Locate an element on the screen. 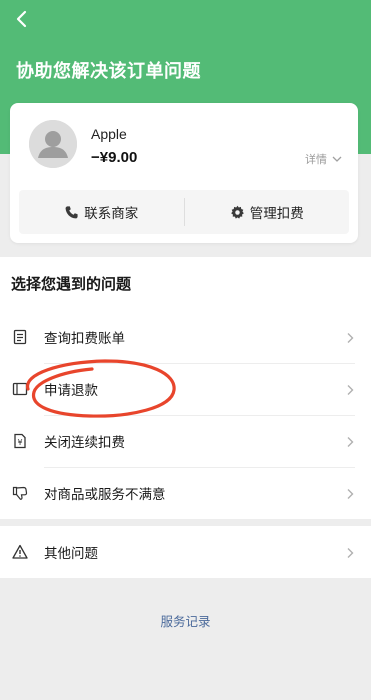  section-title: 选择您遇到的问题 is located at coordinates (71, 284).